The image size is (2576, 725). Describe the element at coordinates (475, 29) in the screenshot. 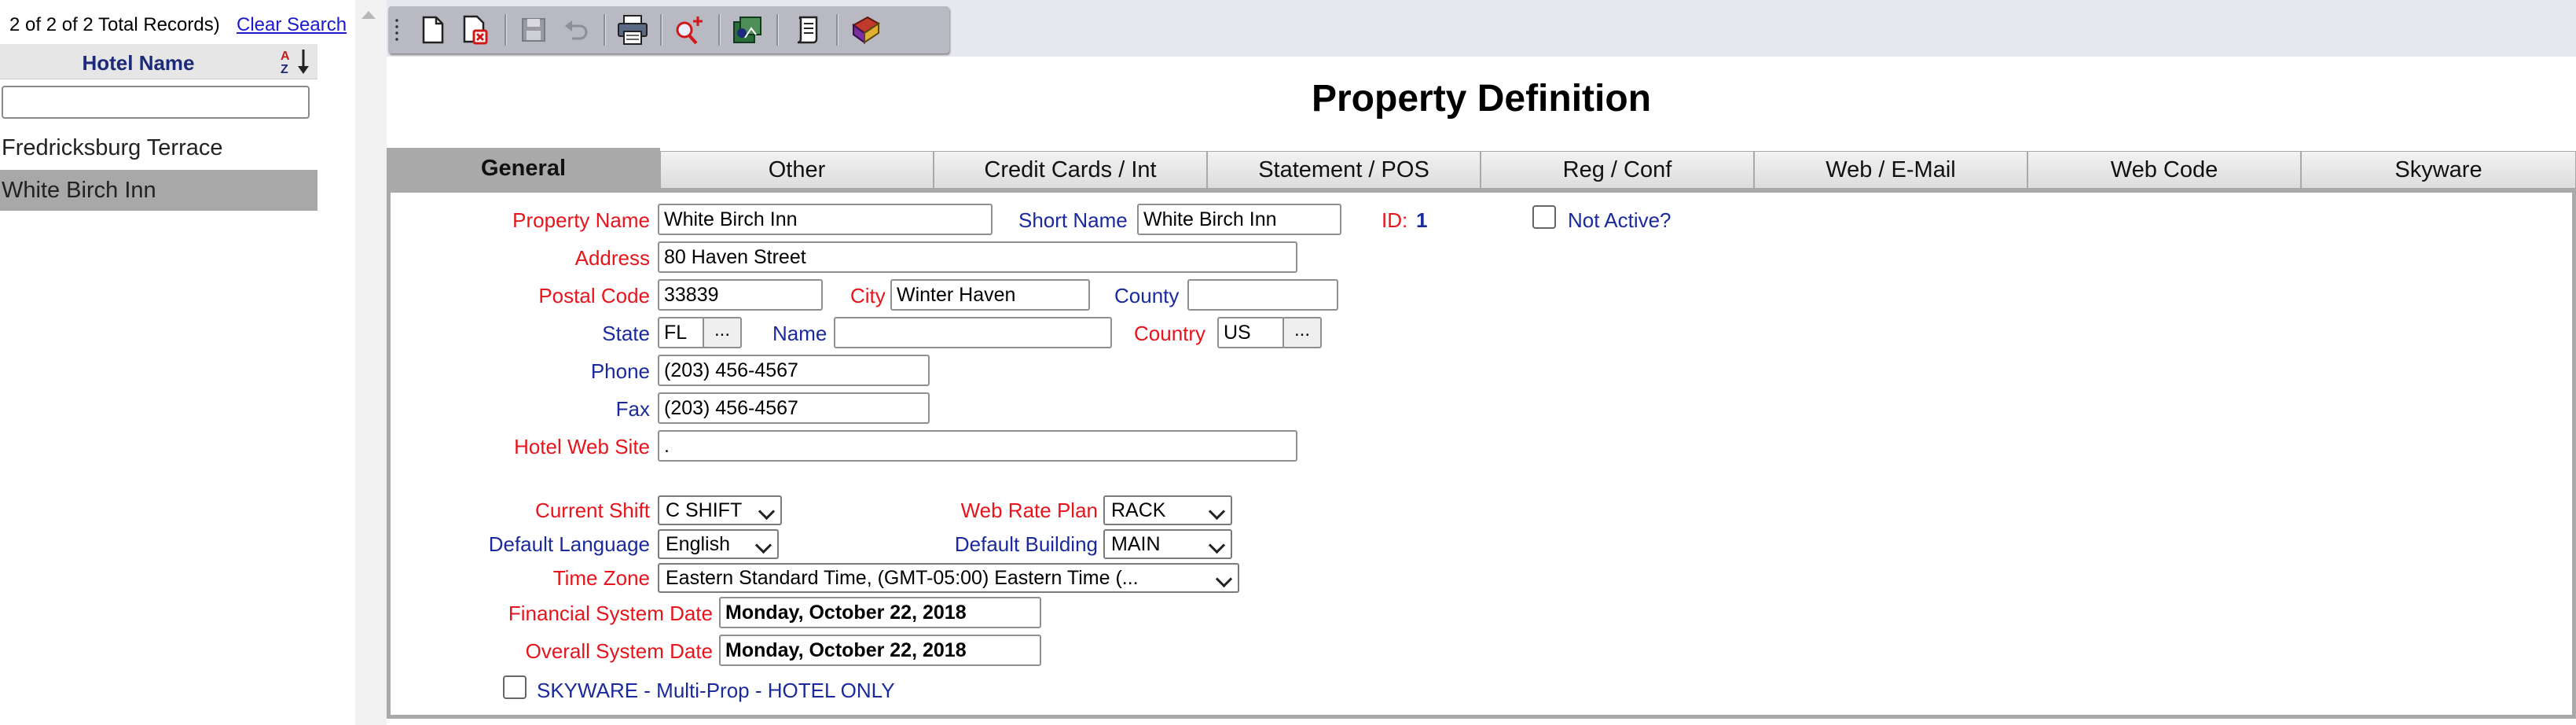

I see `delete-document-icon` at that location.